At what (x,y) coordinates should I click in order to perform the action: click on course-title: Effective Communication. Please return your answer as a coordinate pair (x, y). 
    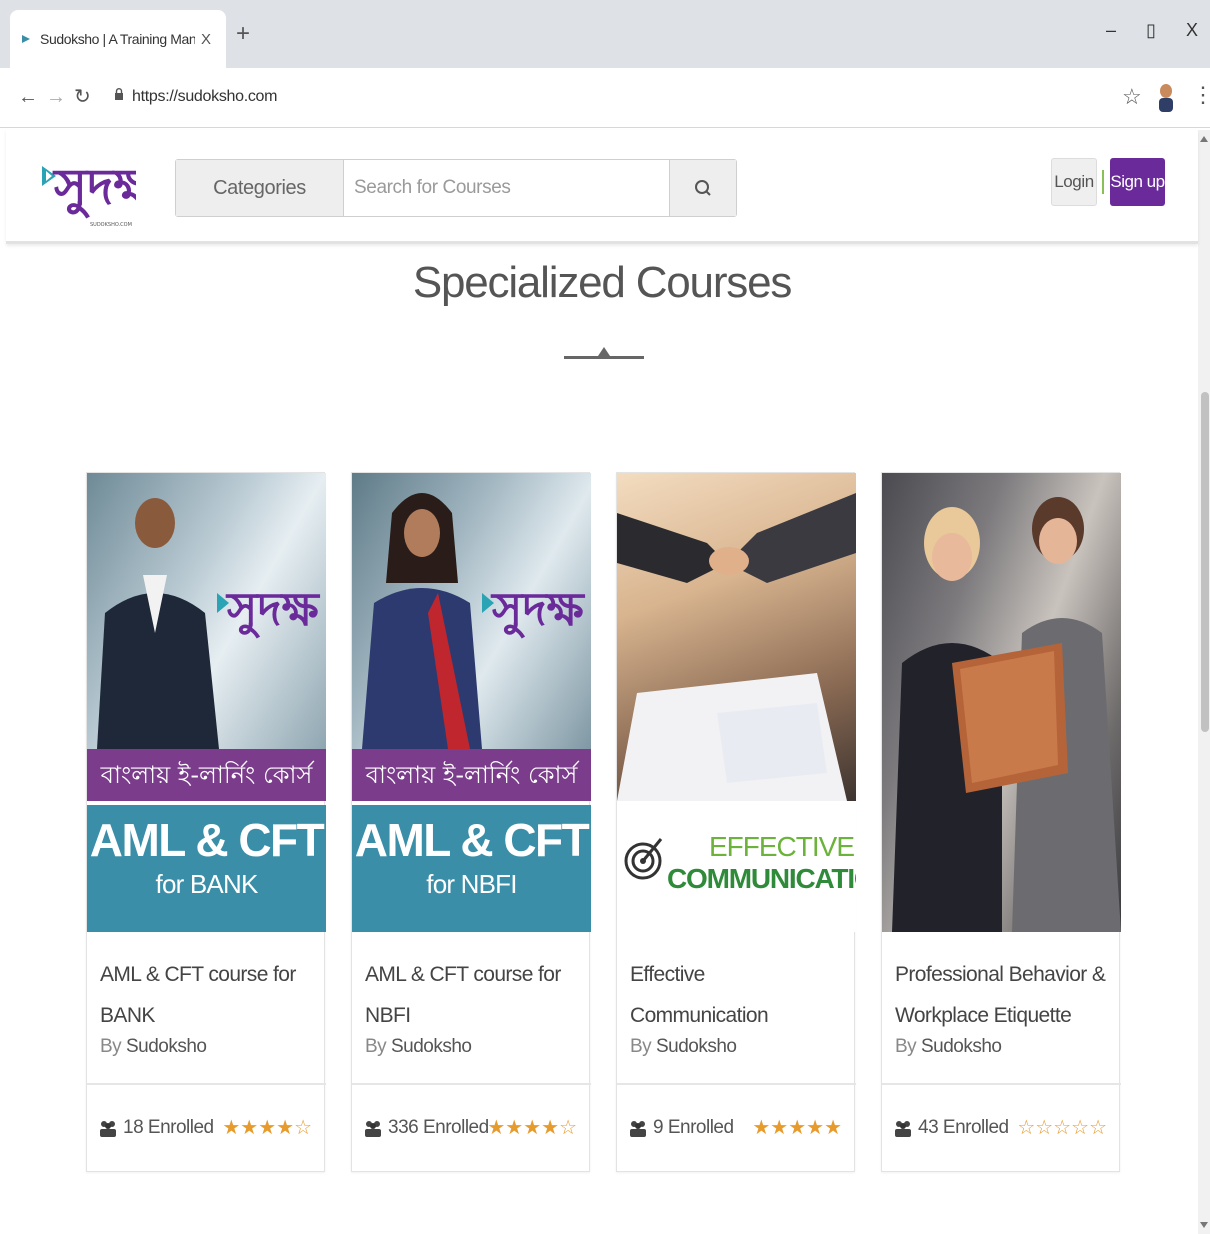
    Looking at the image, I should click on (736, 995).